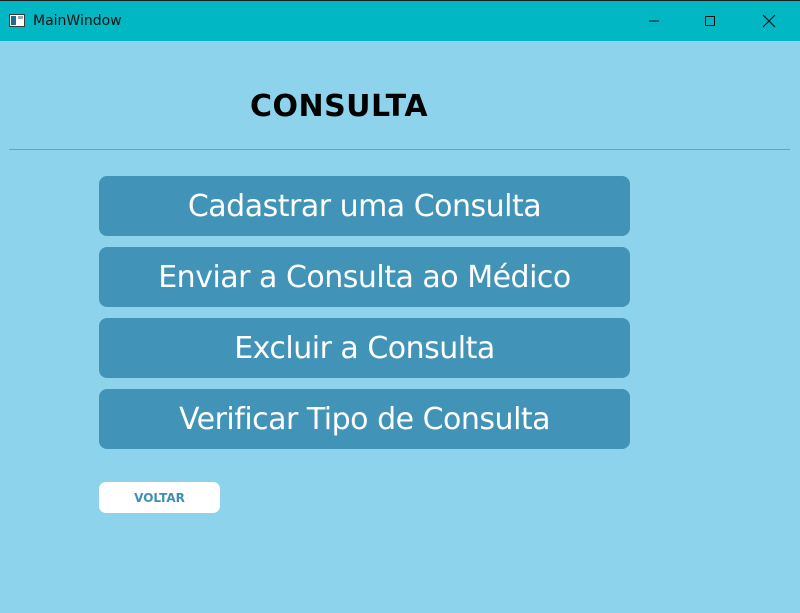  I want to click on title-bar: MainWindow, so click(400, 21).